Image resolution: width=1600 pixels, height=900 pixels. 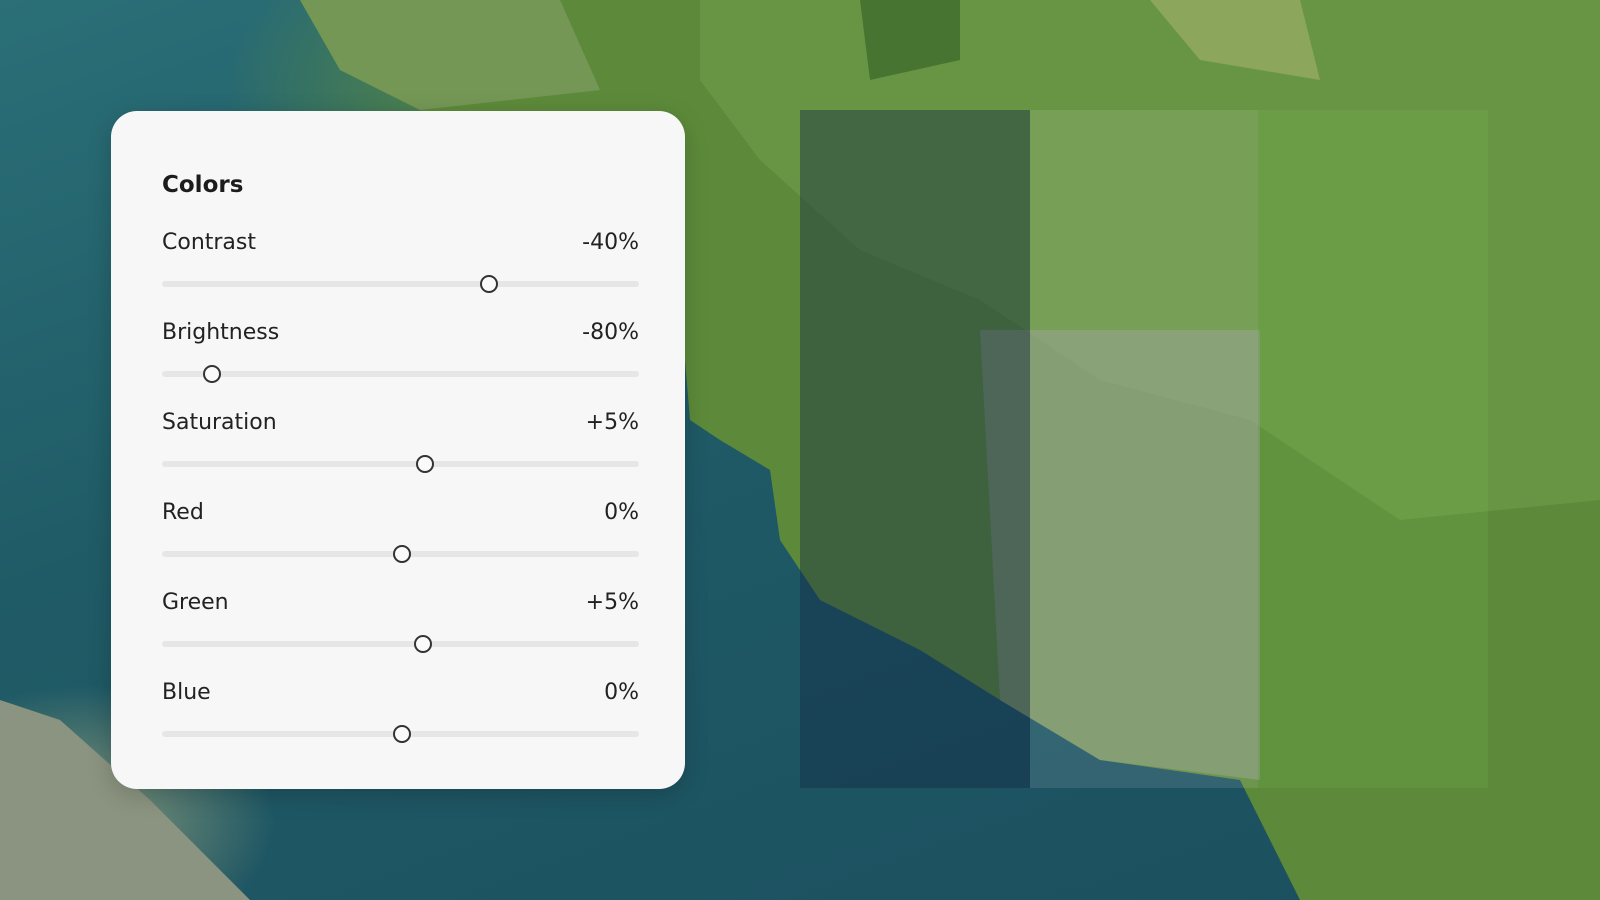 I want to click on contrast-control: Contrast -40%, so click(x=400, y=274).